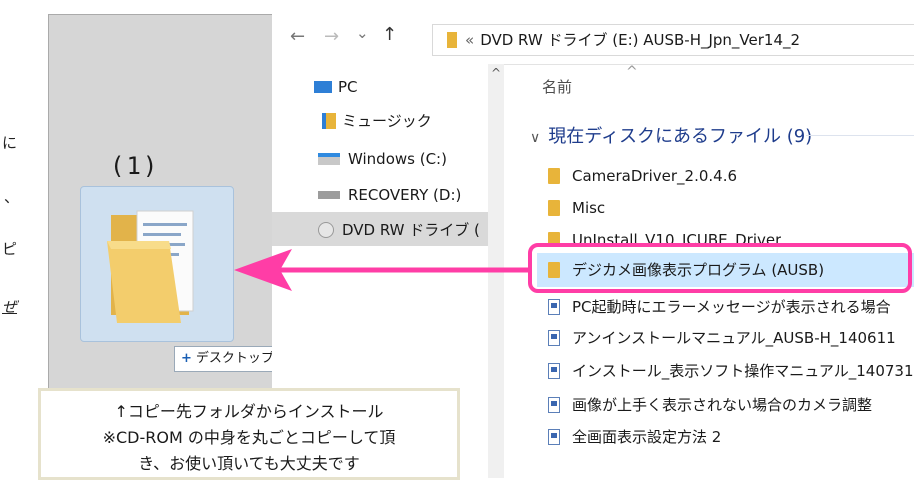 This screenshot has height=480, width=914. I want to click on nav-item-windows-c: Windows (C:), so click(382, 159).